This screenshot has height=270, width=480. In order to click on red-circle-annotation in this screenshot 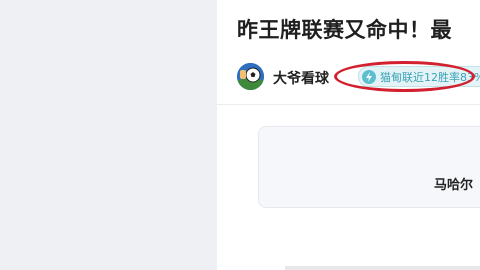, I will do `click(404, 76)`.